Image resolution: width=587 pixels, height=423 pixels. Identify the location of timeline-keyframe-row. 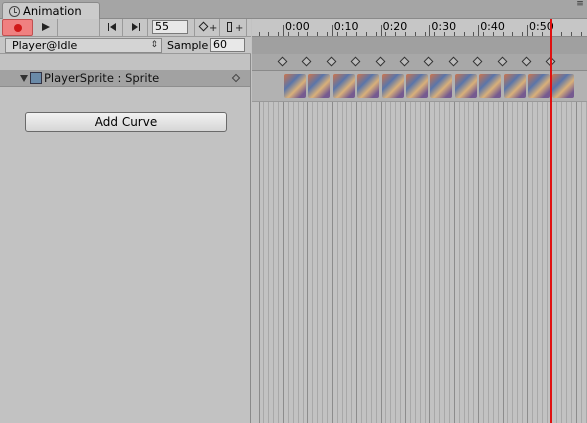
(419, 62).